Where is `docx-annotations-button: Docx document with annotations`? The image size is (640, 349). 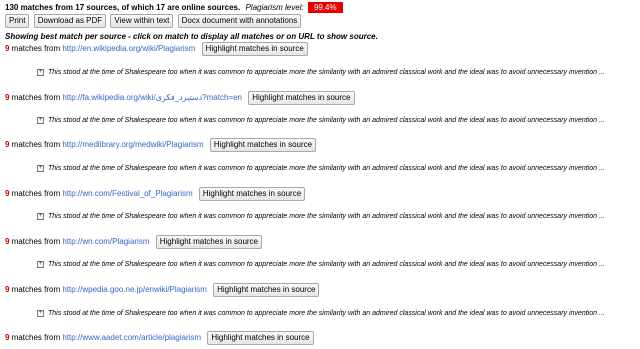
docx-annotations-button: Docx document with annotations is located at coordinates (239, 21).